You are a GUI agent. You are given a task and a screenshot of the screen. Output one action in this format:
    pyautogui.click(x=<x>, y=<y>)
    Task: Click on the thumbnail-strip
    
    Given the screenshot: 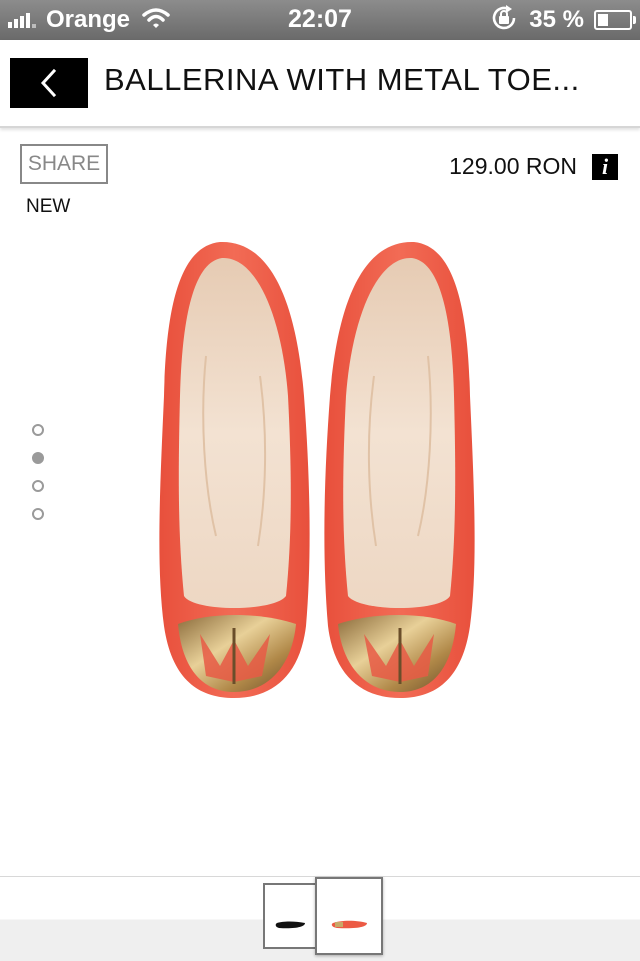 What is the action you would take?
    pyautogui.click(x=320, y=918)
    